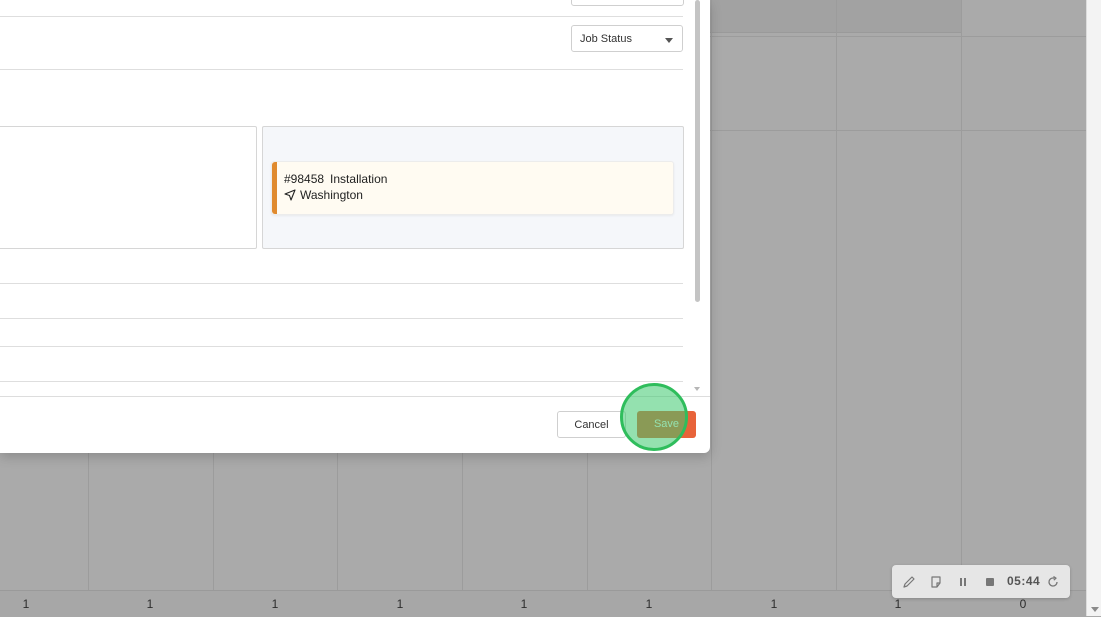  Describe the element at coordinates (1024, 581) in the screenshot. I see `recording-timer: 05:44` at that location.